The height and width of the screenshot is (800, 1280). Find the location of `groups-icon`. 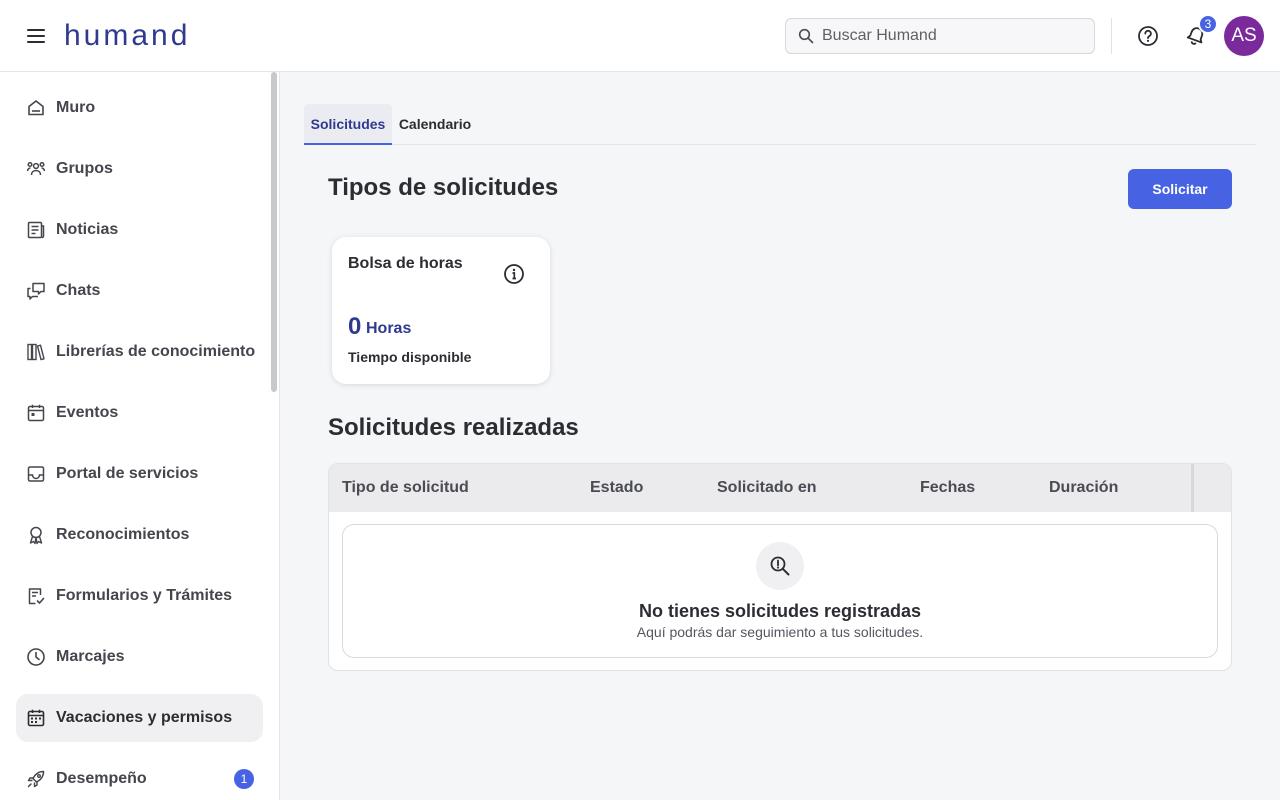

groups-icon is located at coordinates (36, 169).